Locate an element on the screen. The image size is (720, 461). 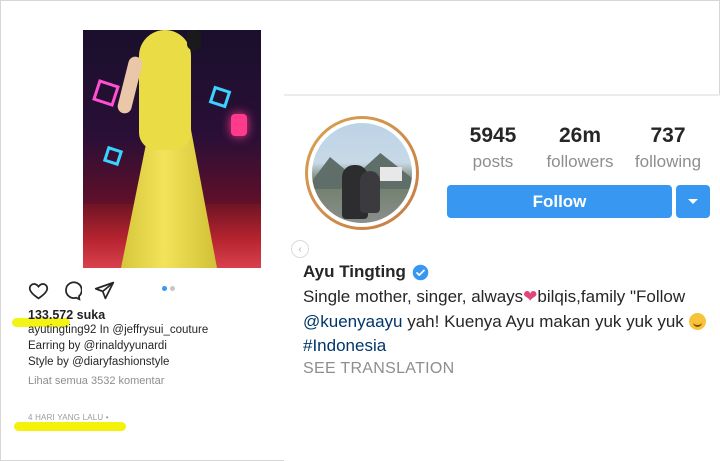
stat-followers: 26m followers is located at coordinates (580, 148).